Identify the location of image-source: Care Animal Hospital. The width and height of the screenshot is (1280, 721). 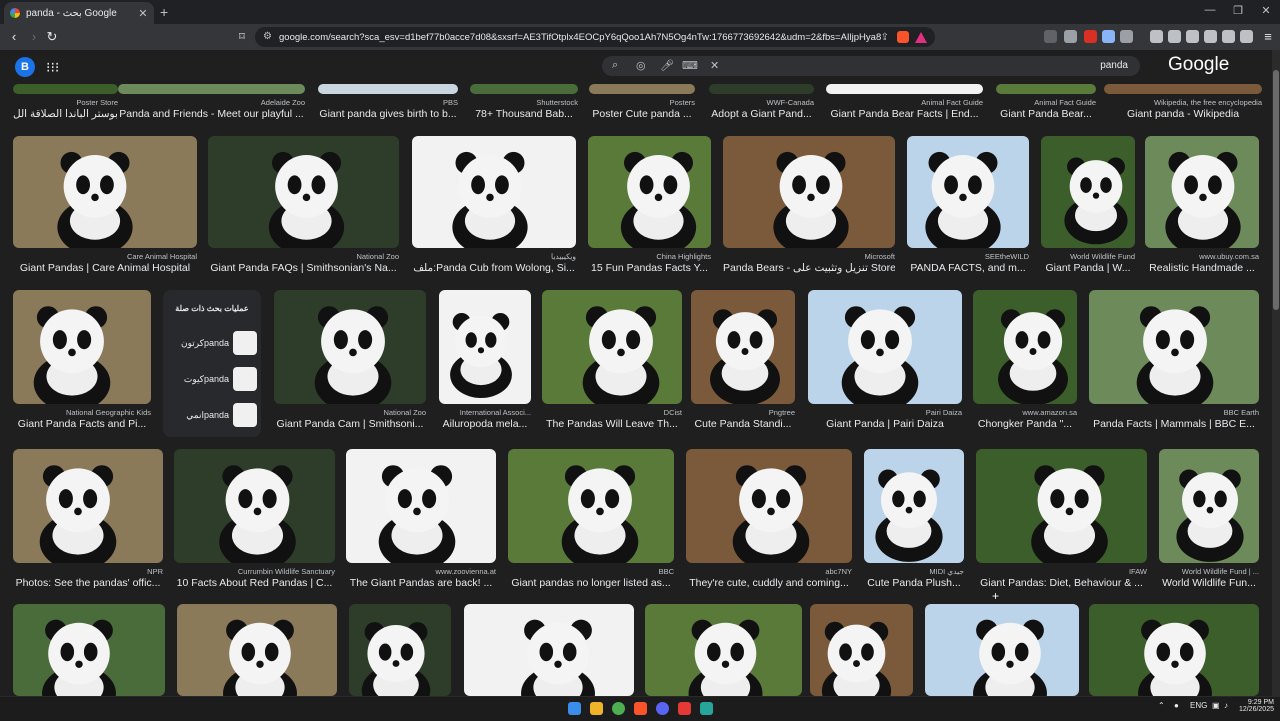
(105, 256).